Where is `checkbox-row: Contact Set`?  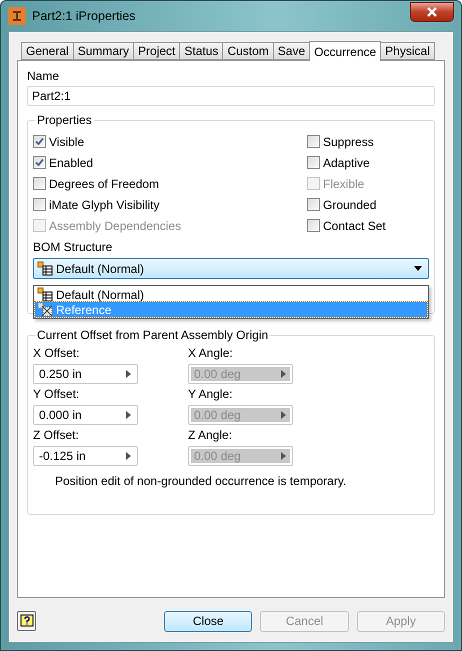
checkbox-row: Contact Set is located at coordinates (368, 225).